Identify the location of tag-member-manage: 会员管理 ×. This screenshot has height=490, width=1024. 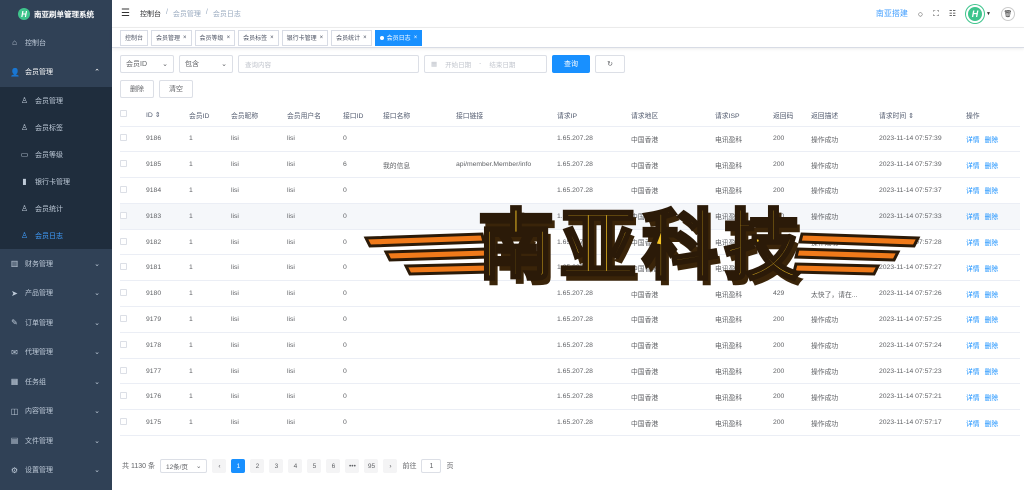
(171, 37).